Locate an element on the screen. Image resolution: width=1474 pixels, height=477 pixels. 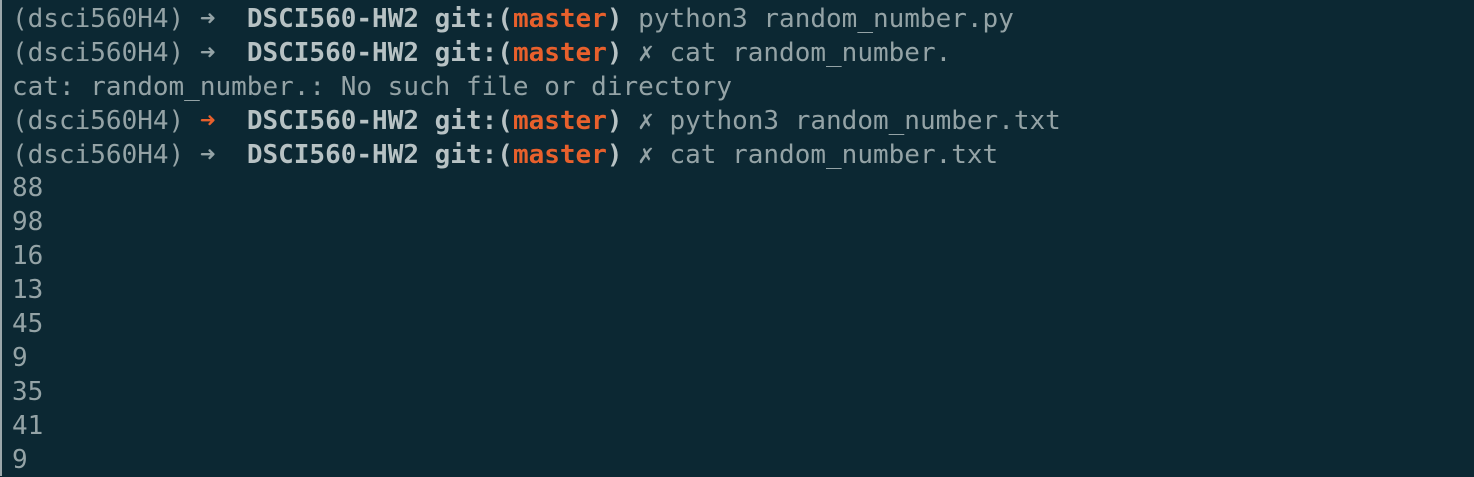
output-number: 35 is located at coordinates (28, 391).